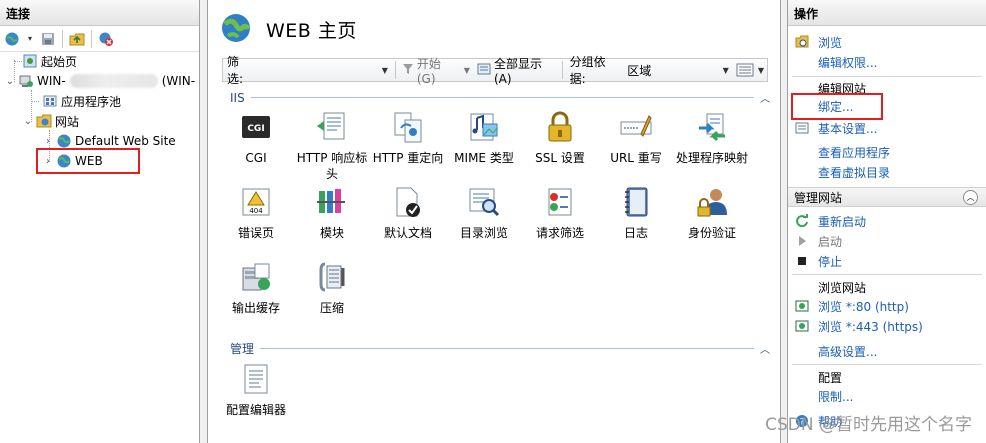 This screenshot has height=443, width=986. What do you see at coordinates (887, 326) in the screenshot?
I see `action-browse-443: 浏览 *:443 (https)` at bounding box center [887, 326].